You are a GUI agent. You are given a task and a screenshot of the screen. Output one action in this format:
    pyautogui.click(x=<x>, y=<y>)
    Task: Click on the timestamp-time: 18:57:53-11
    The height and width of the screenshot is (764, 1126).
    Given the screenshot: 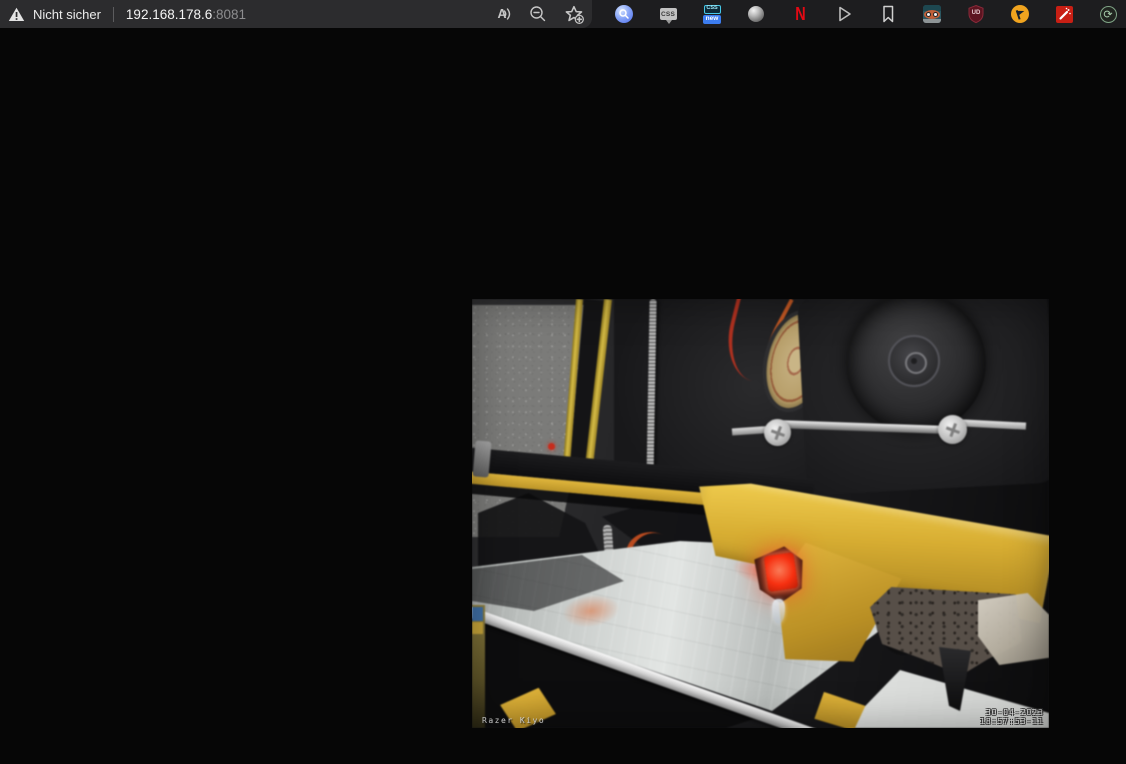 What is the action you would take?
    pyautogui.click(x=1012, y=721)
    